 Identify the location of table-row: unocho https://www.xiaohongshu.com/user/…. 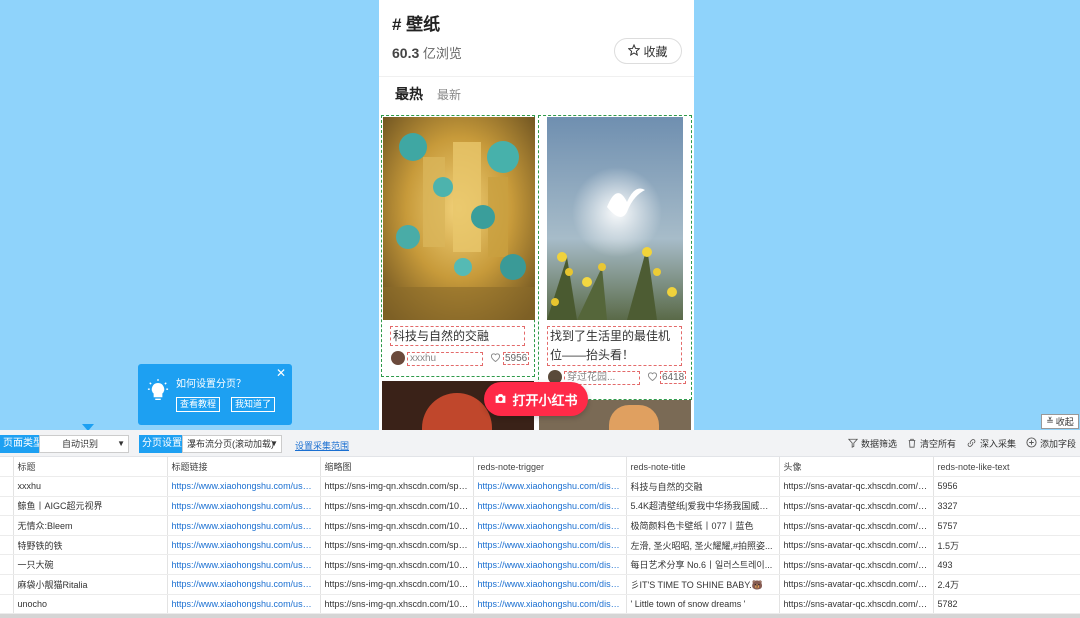
(540, 604).